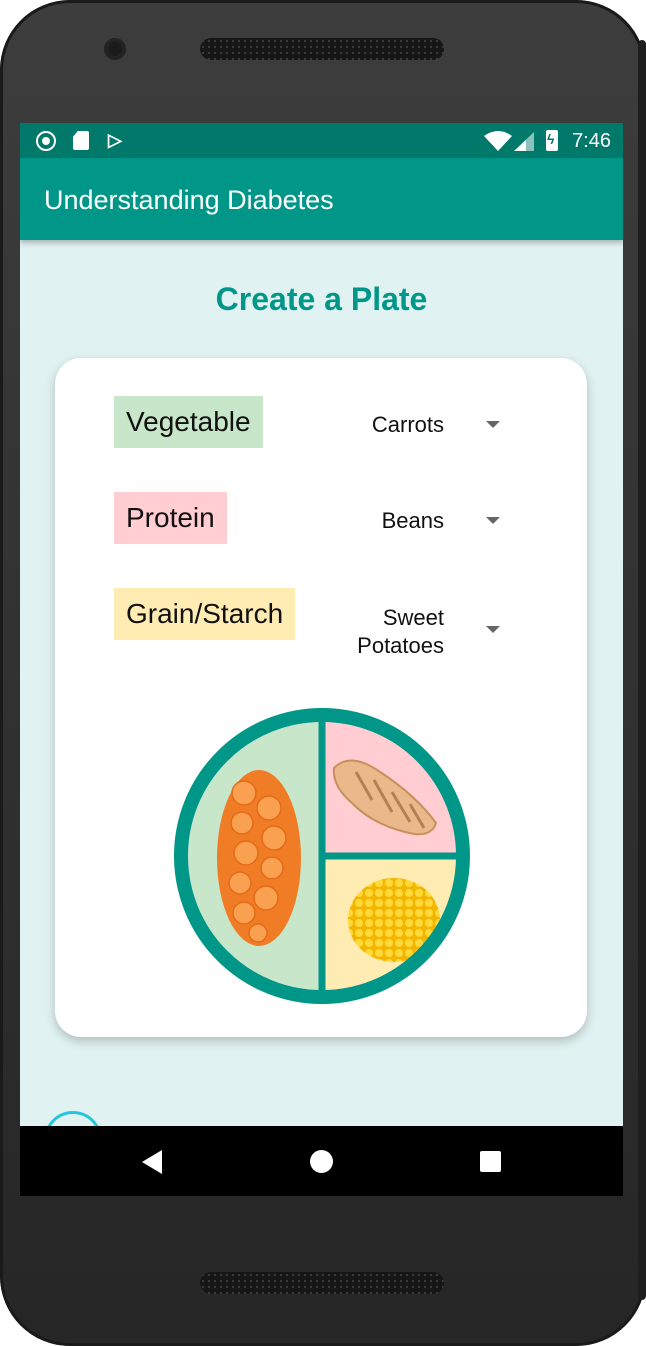  What do you see at coordinates (322, 1283) in the screenshot?
I see `bottom-speaker` at bounding box center [322, 1283].